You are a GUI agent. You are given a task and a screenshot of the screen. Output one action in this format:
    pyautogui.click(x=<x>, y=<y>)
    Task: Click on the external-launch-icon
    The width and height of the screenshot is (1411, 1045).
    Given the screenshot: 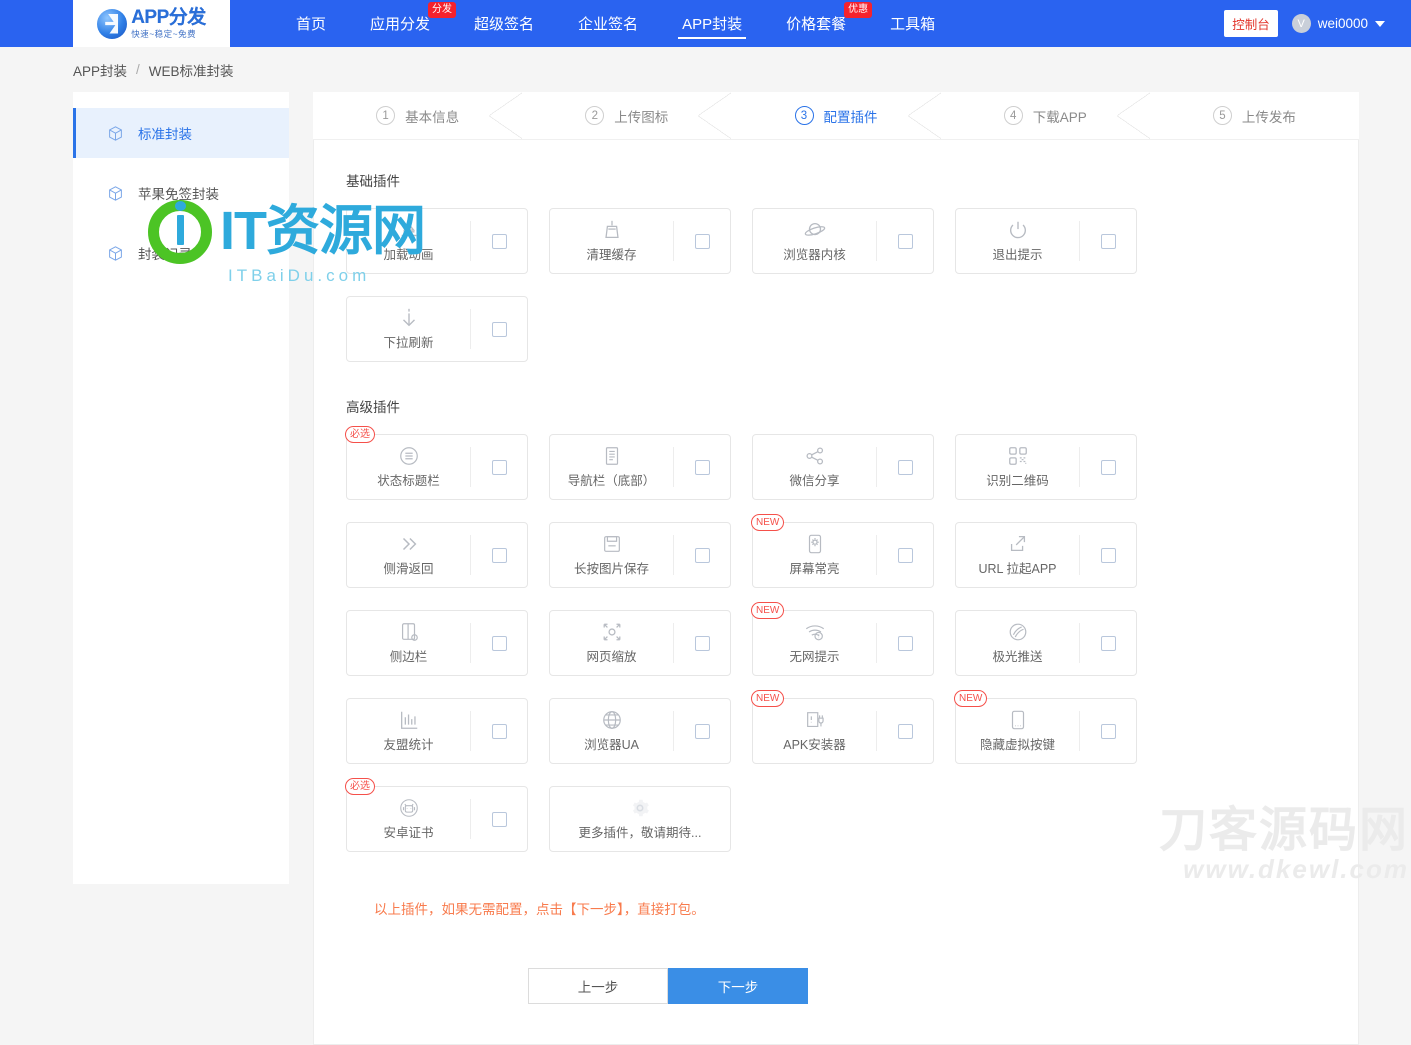 What is the action you would take?
    pyautogui.click(x=1018, y=544)
    